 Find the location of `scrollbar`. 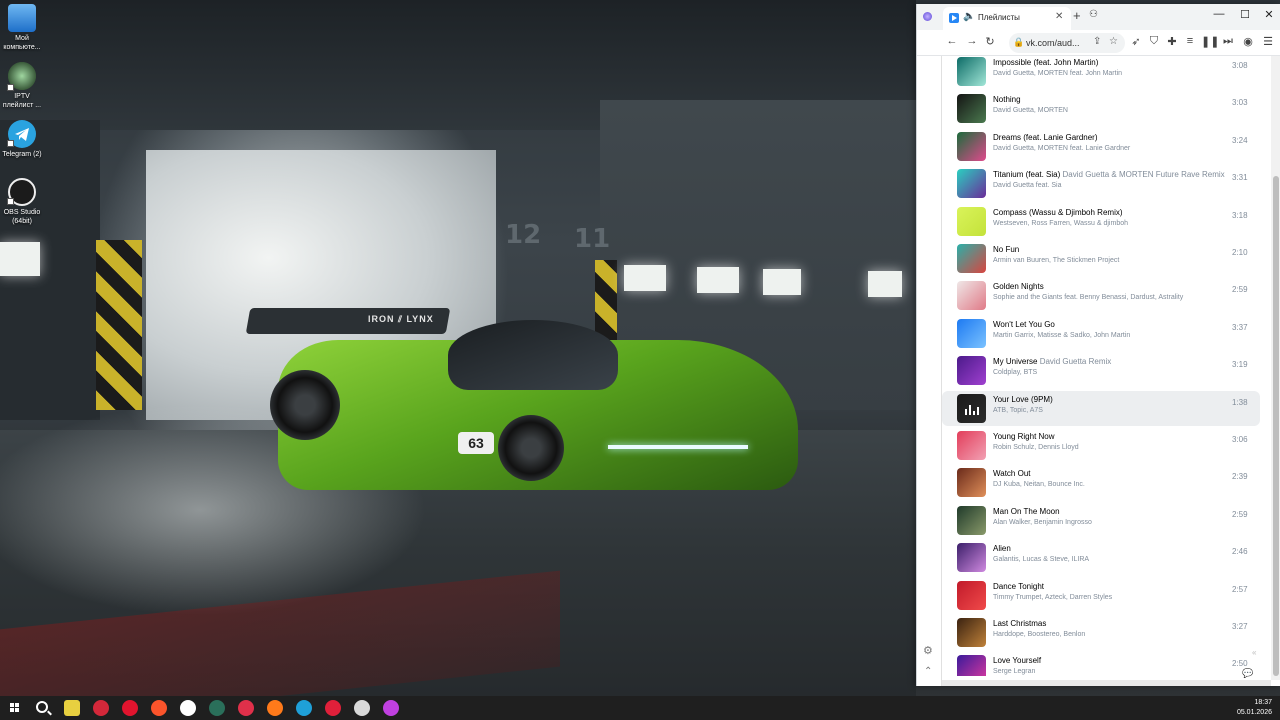

scrollbar is located at coordinates (1275, 368).